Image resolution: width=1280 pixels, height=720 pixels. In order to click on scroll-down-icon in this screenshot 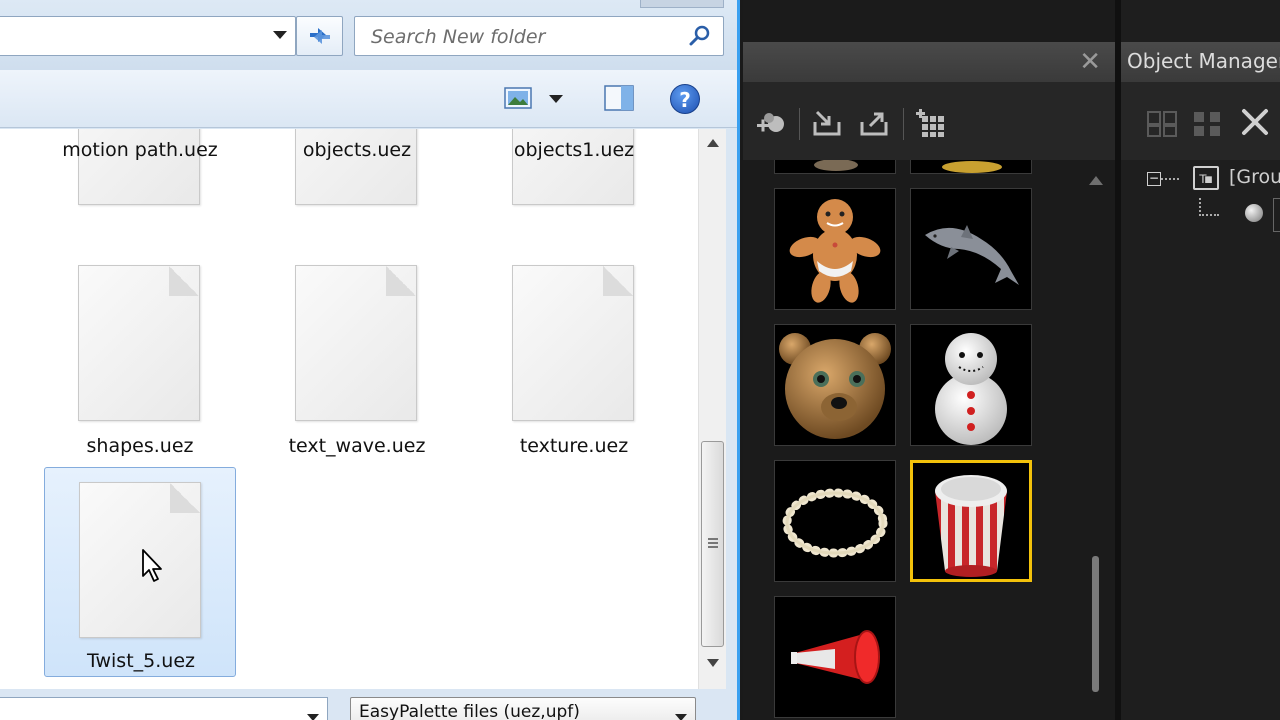, I will do `click(713, 663)`.